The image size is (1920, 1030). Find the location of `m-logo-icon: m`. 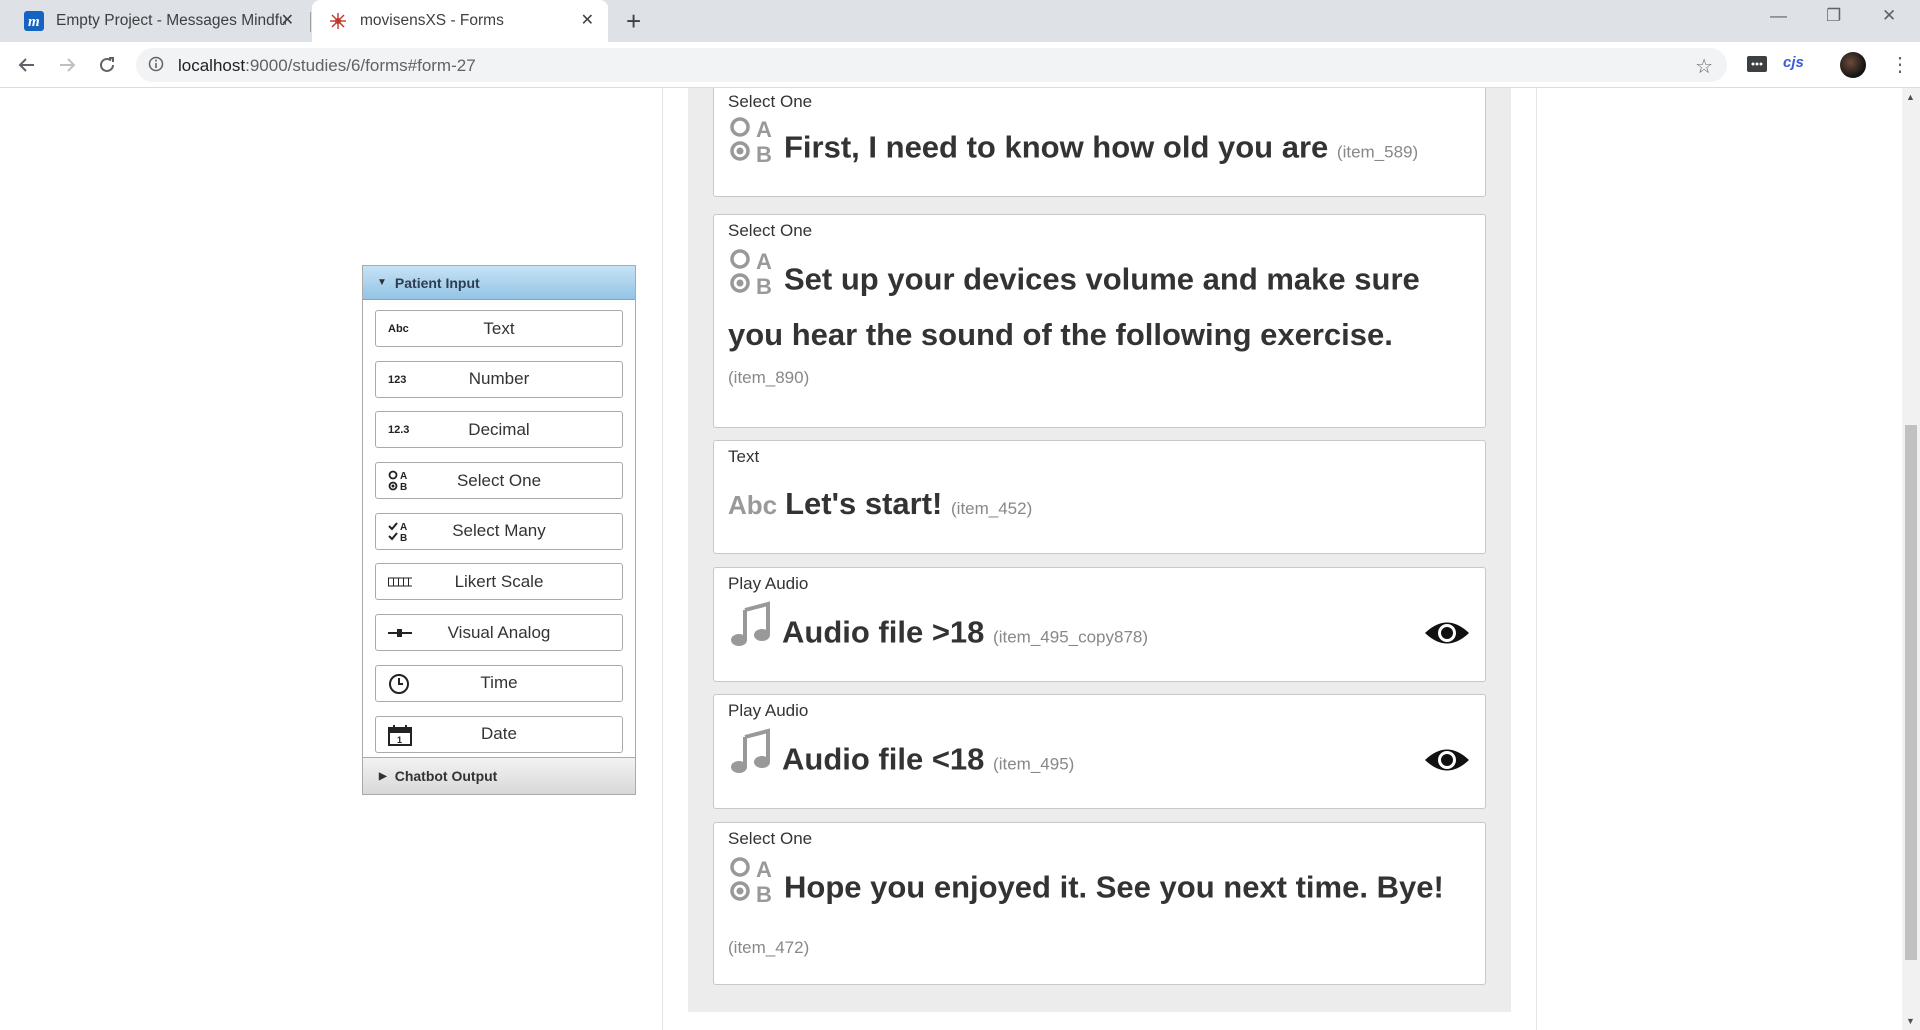

m-logo-icon: m is located at coordinates (34, 21).